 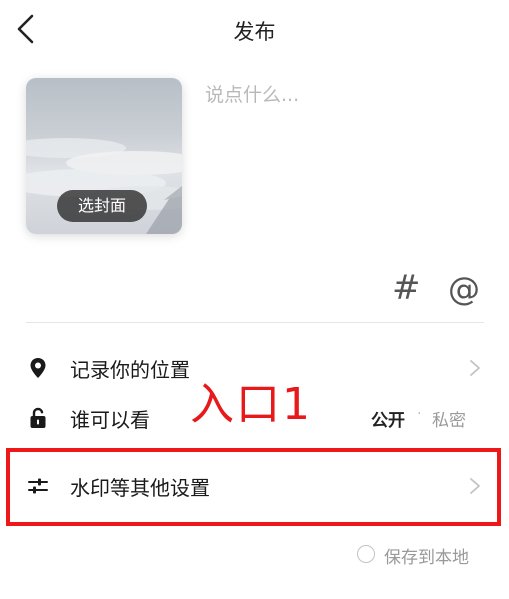 What do you see at coordinates (102, 206) in the screenshot?
I see `choose-cover-button: 选封面` at bounding box center [102, 206].